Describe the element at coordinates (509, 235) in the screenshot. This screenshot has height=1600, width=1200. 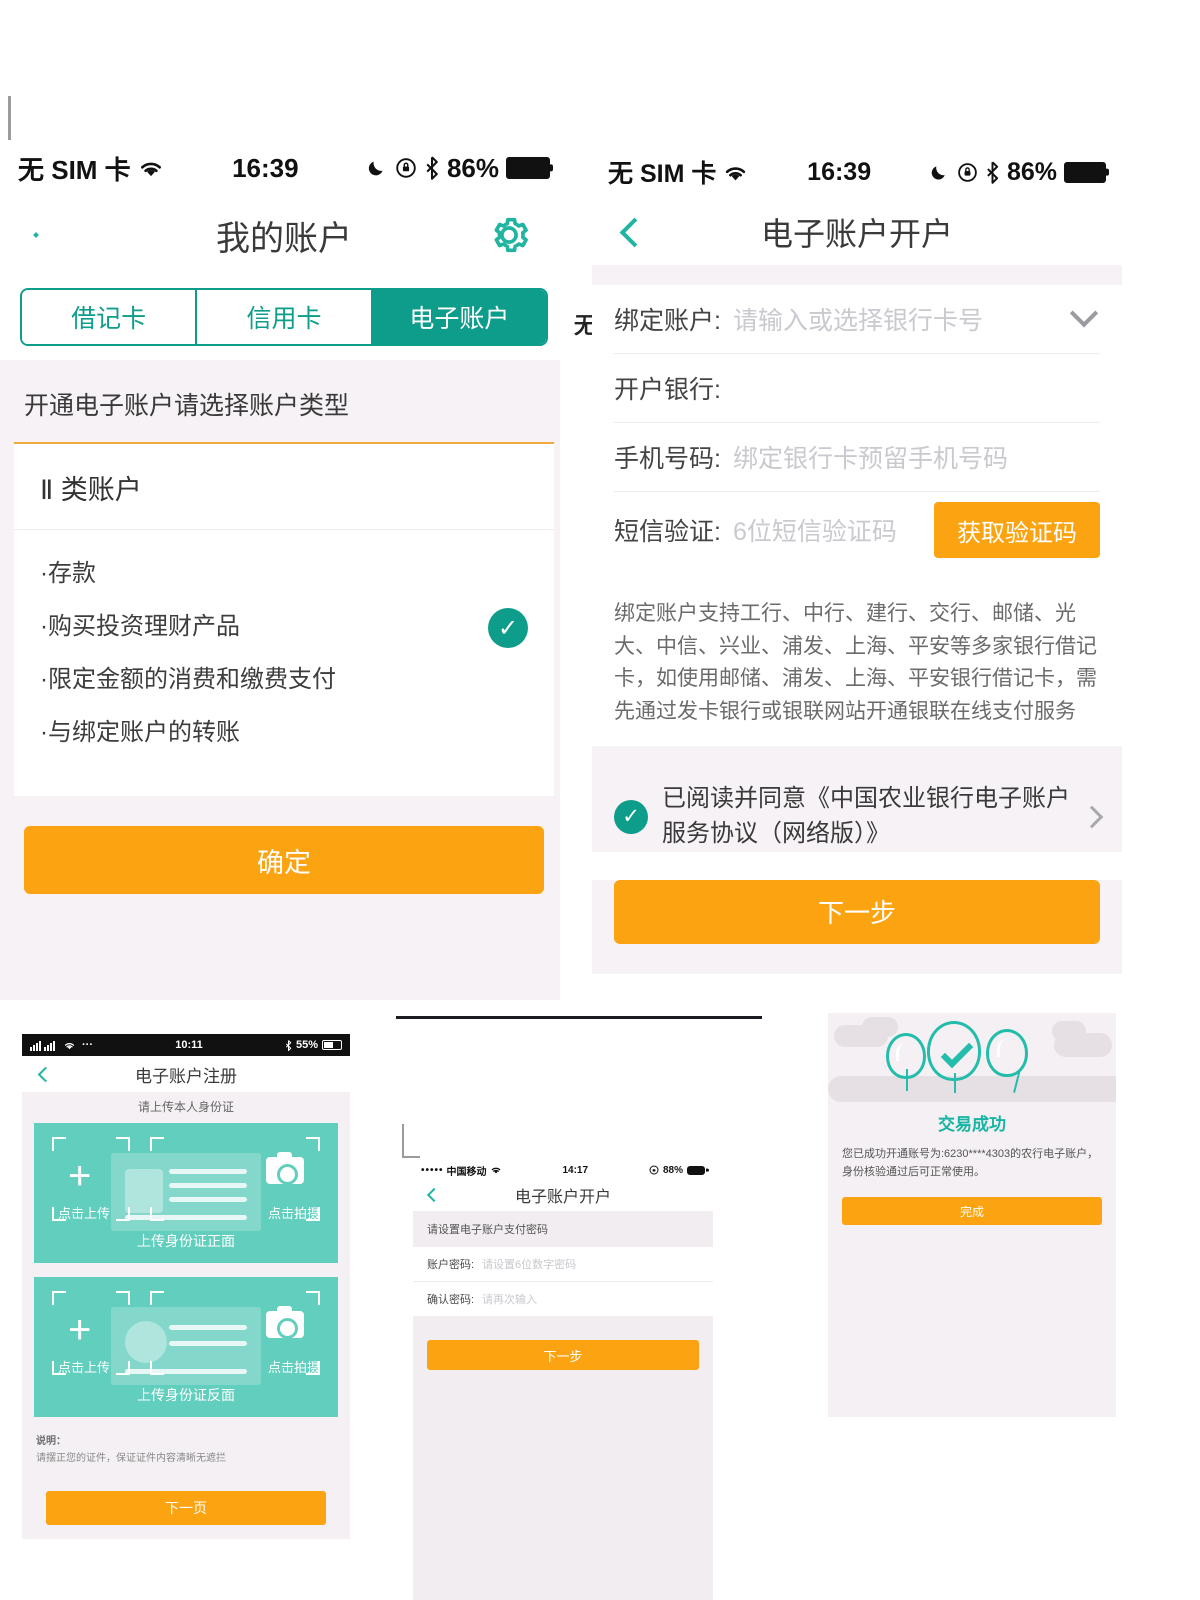
I see `gear-icon` at that location.